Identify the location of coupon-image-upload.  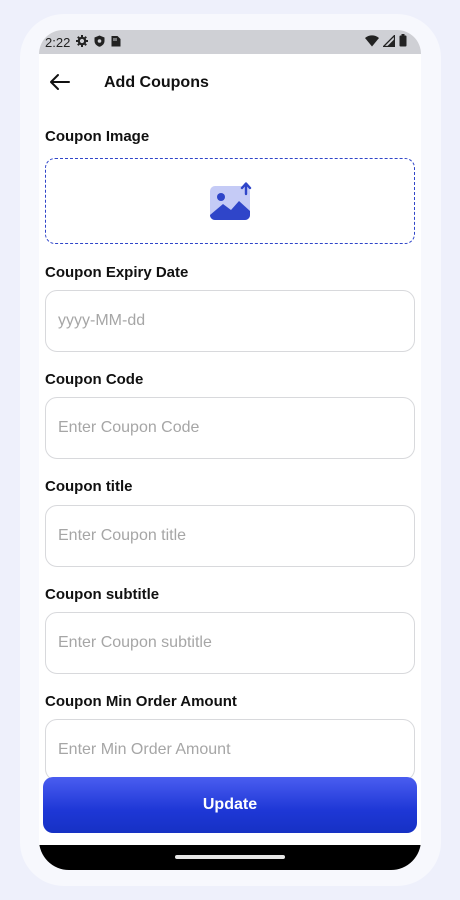
(230, 201).